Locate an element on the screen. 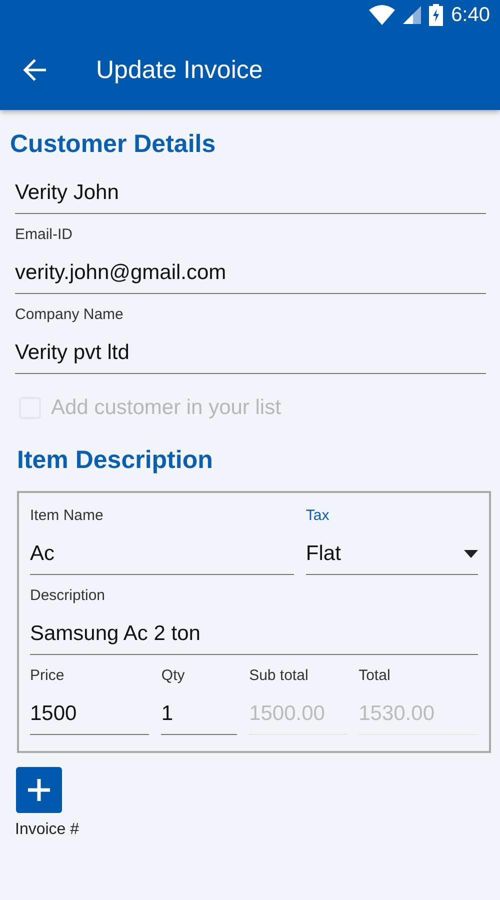  checkbox-label: Add customer in your list is located at coordinates (166, 408).